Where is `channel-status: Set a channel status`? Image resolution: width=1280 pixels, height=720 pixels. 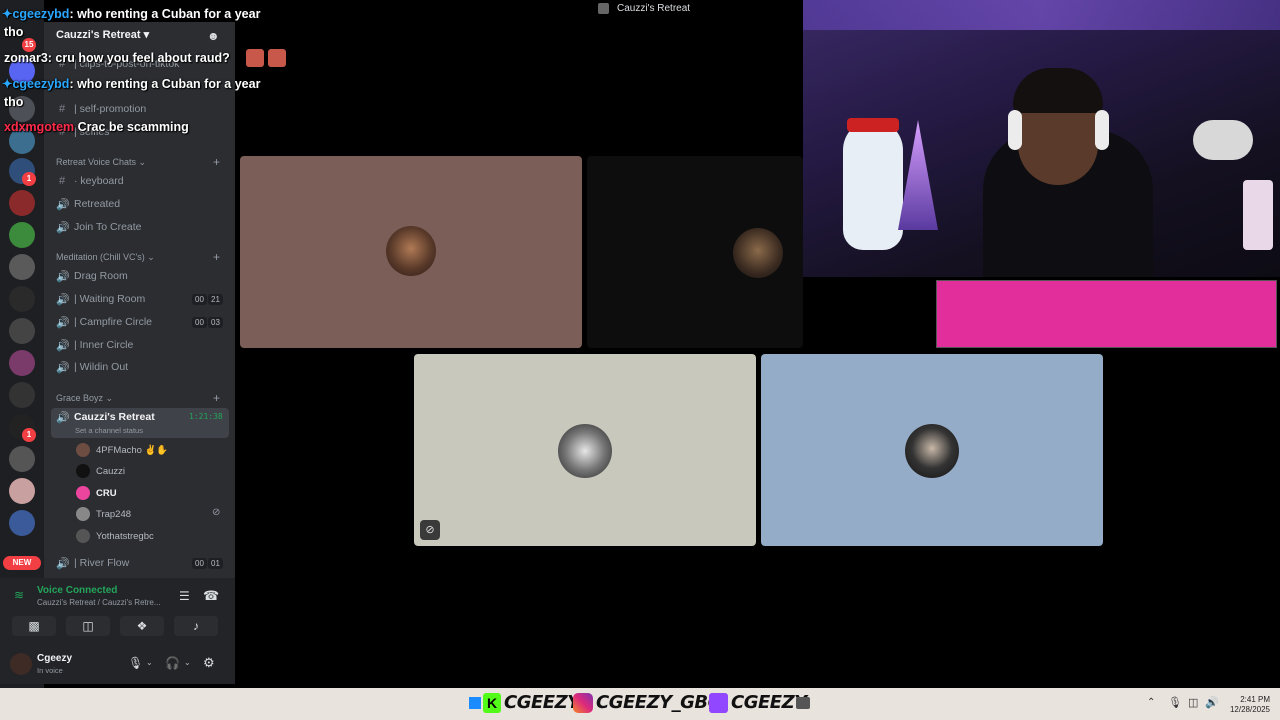 channel-status: Set a channel status is located at coordinates (109, 430).